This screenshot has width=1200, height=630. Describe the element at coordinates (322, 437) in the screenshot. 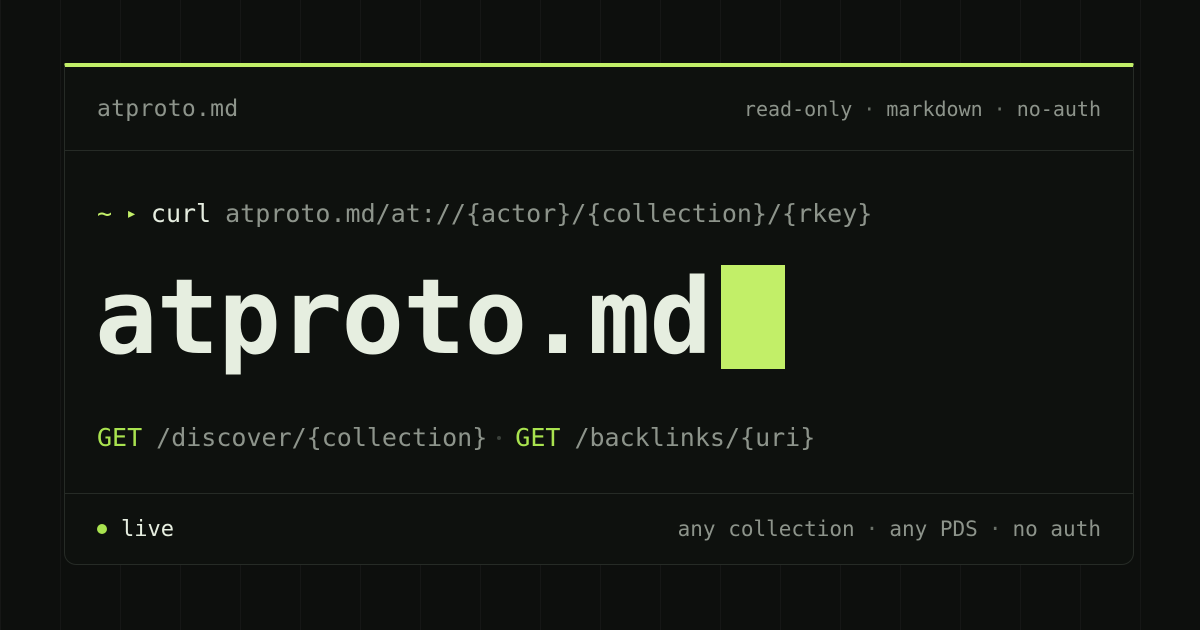

I see `route-path-discover: /discover/{collection}` at that location.